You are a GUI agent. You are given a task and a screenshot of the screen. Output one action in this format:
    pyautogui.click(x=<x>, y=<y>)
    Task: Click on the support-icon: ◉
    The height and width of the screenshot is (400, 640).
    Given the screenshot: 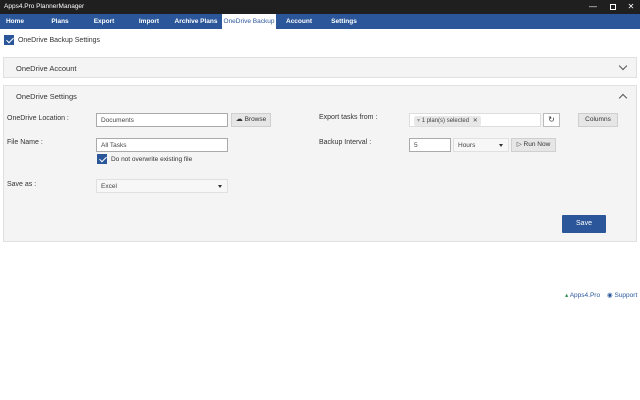 What is the action you would take?
    pyautogui.click(x=610, y=295)
    